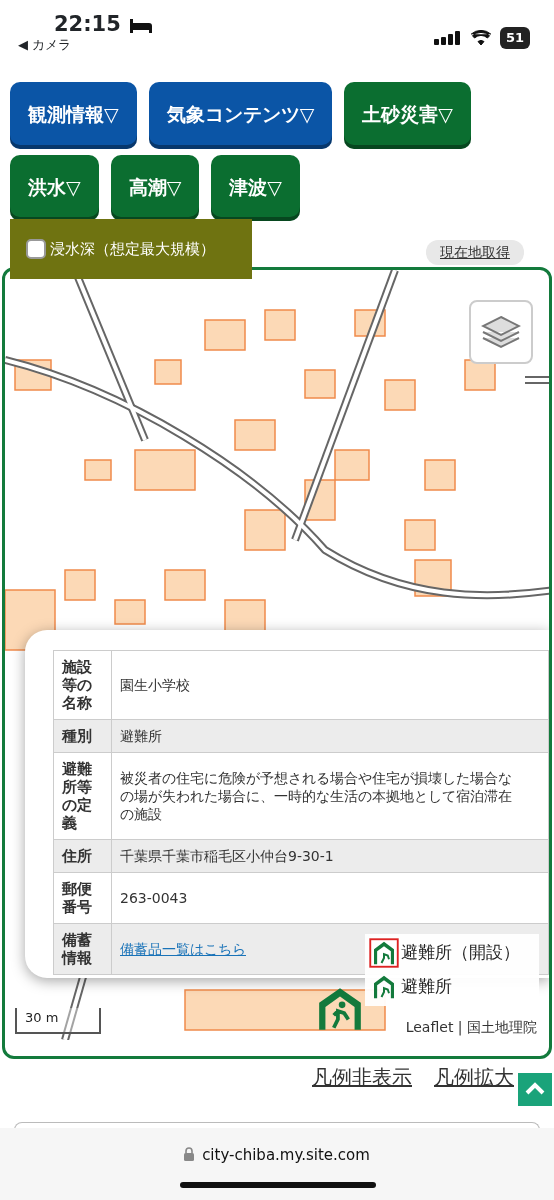 Image resolution: width=554 pixels, height=1200 pixels. I want to click on url-text: city-chiba.my.site.com, so click(286, 1155).